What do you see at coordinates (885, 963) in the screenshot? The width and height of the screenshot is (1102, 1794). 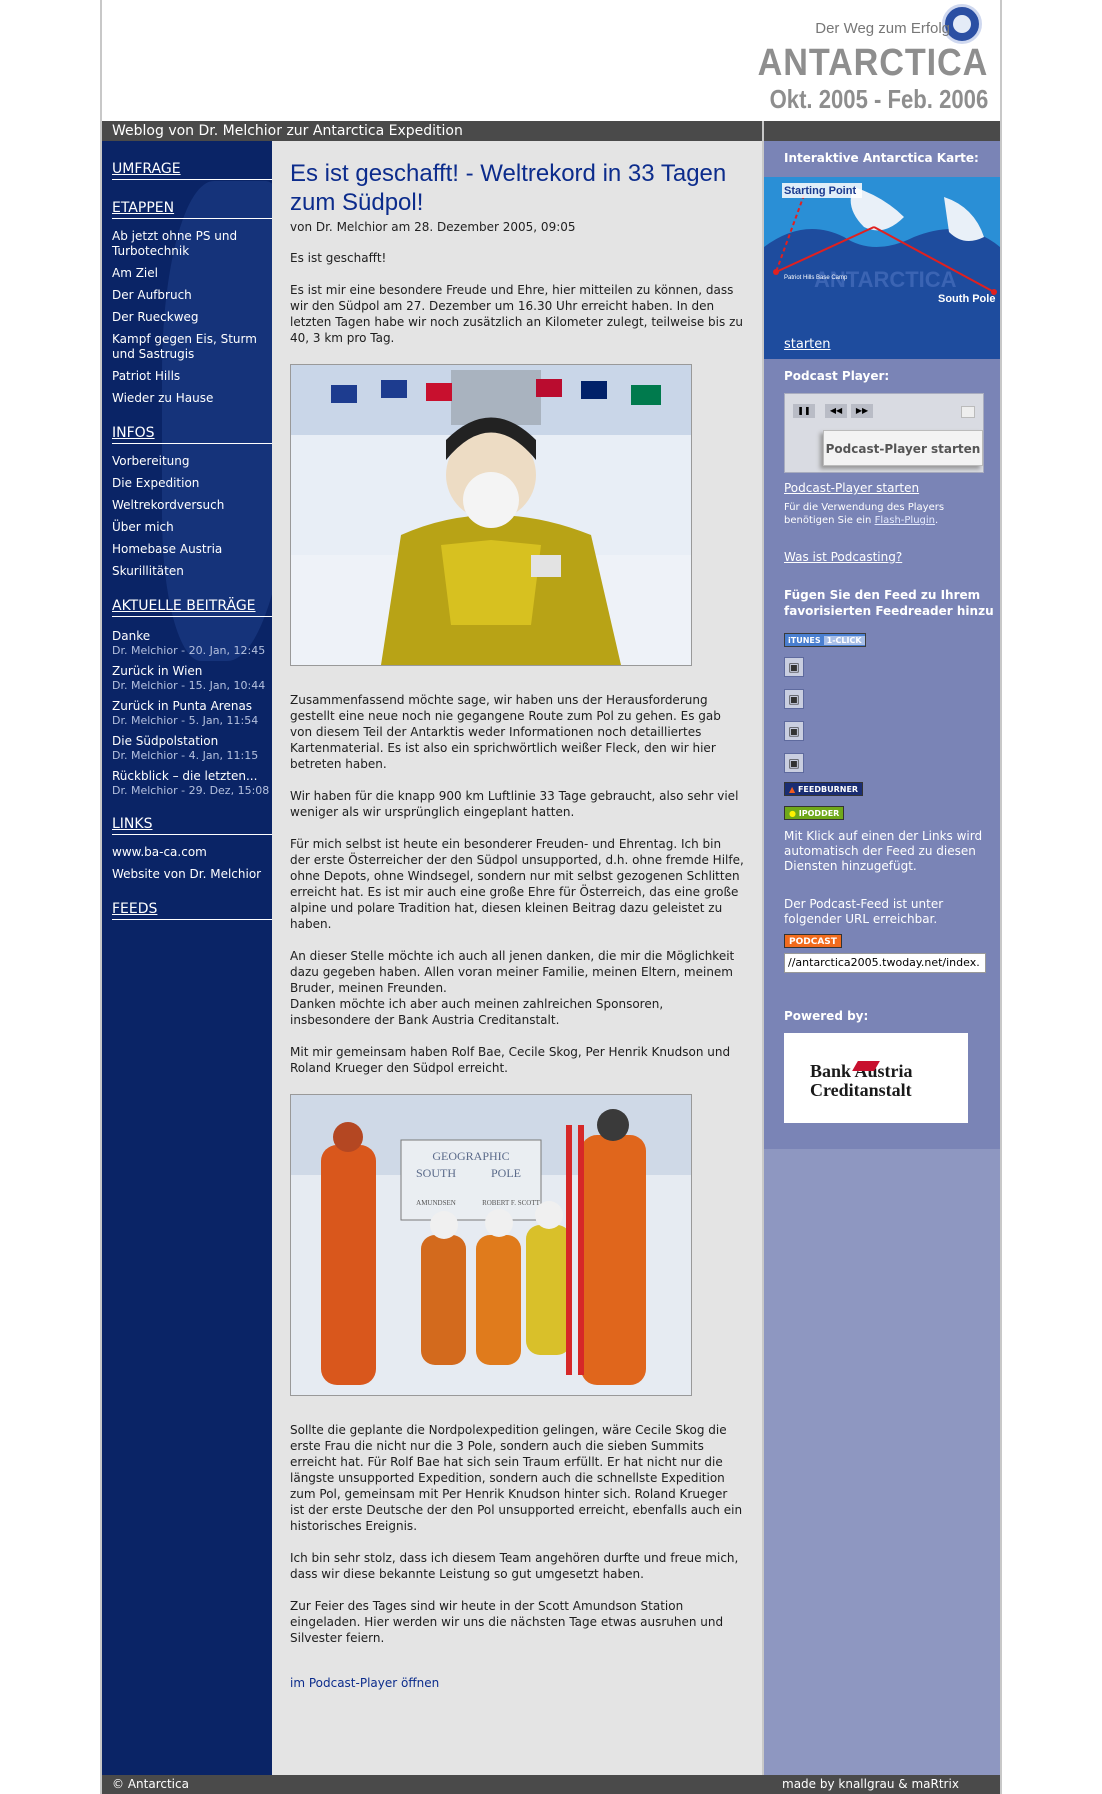 I see `feed-url-field: //antarctica2005.twoday.net/index.` at bounding box center [885, 963].